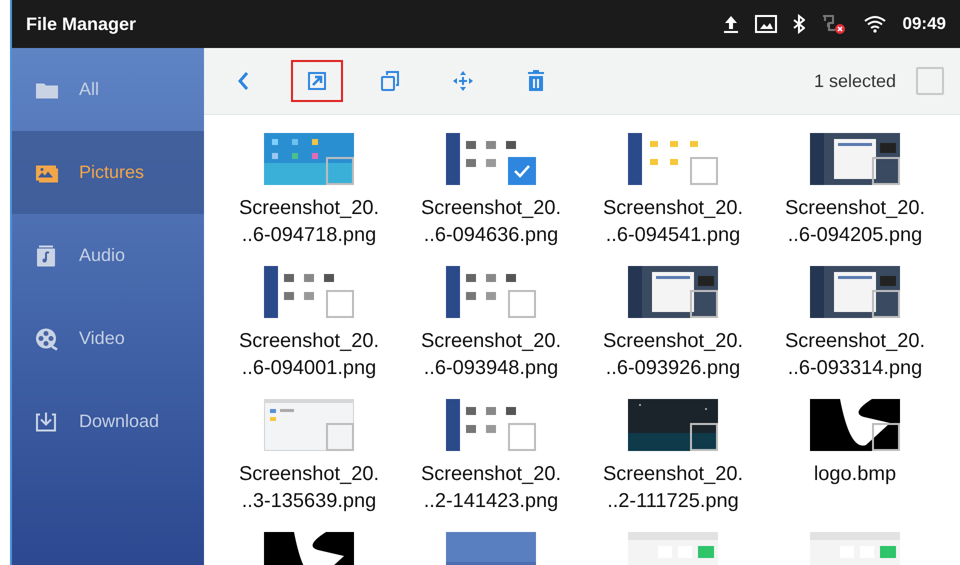 The height and width of the screenshot is (565, 960). I want to click on video-icon, so click(47, 339).